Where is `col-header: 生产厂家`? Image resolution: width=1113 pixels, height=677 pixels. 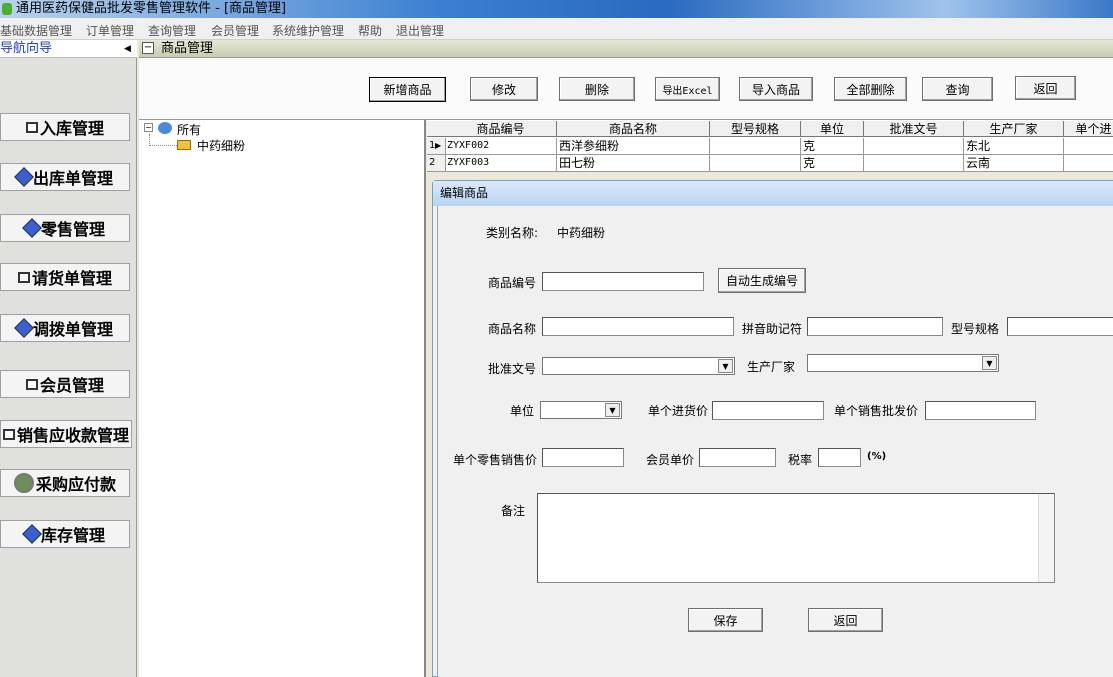 col-header: 生产厂家 is located at coordinates (1014, 129).